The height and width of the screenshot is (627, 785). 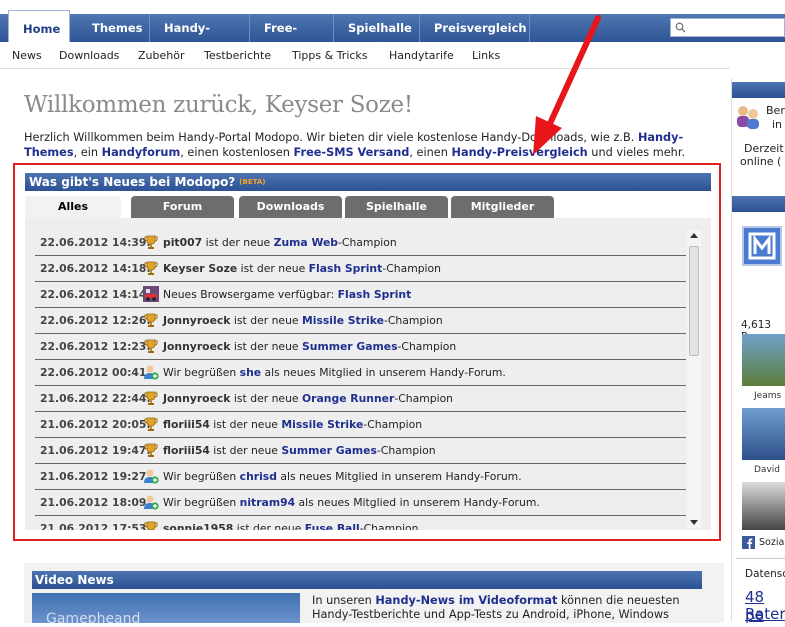 What do you see at coordinates (73, 207) in the screenshot?
I see `tab-alles: Alles` at bounding box center [73, 207].